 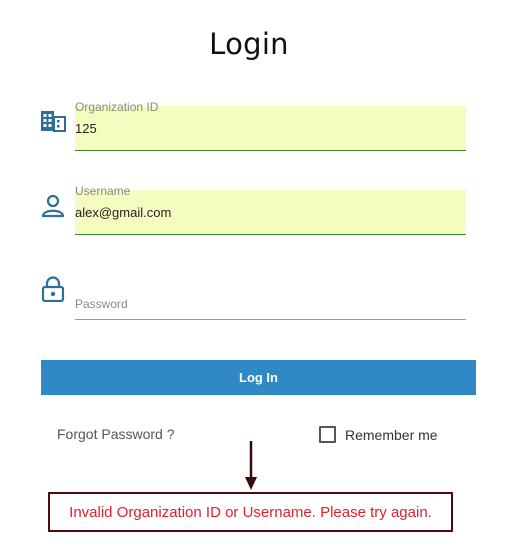 I want to click on password-field: Password, so click(x=270, y=297).